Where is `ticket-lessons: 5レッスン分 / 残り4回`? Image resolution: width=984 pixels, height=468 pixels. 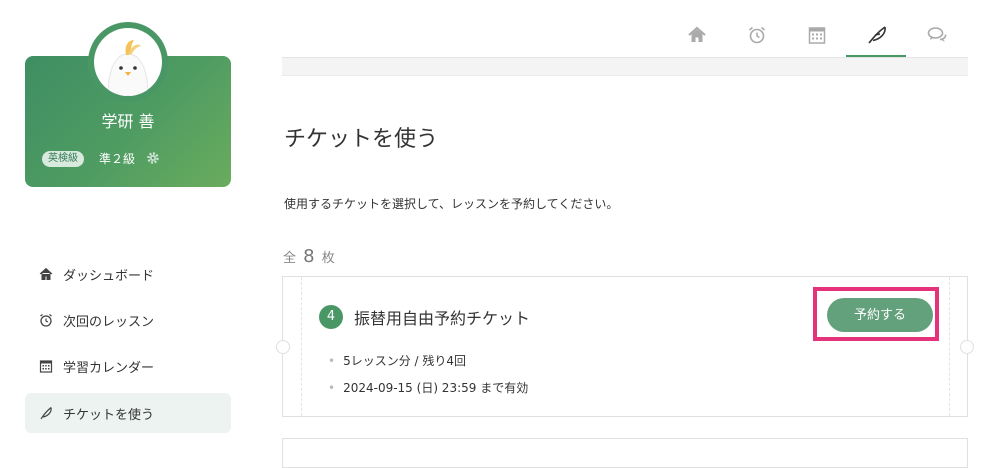
ticket-lessons: 5レッスン分 / 残り4回 is located at coordinates (405, 361).